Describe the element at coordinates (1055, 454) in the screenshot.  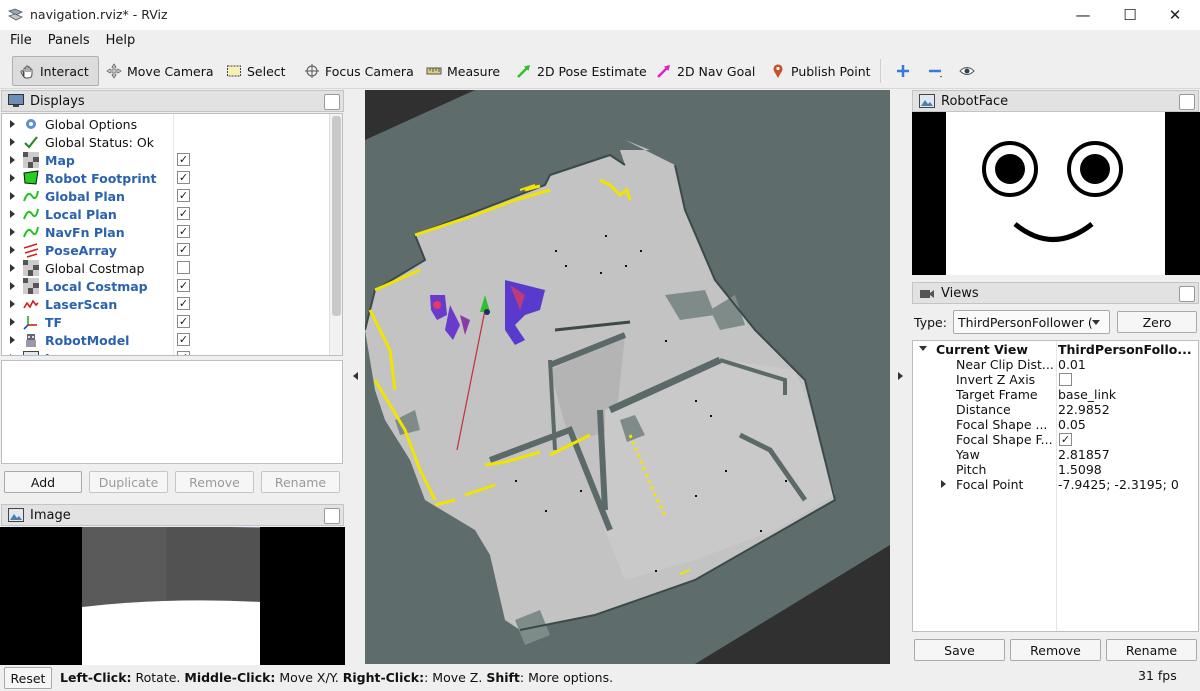
I see `view-prop-yaw: Yaw 2.81857` at that location.